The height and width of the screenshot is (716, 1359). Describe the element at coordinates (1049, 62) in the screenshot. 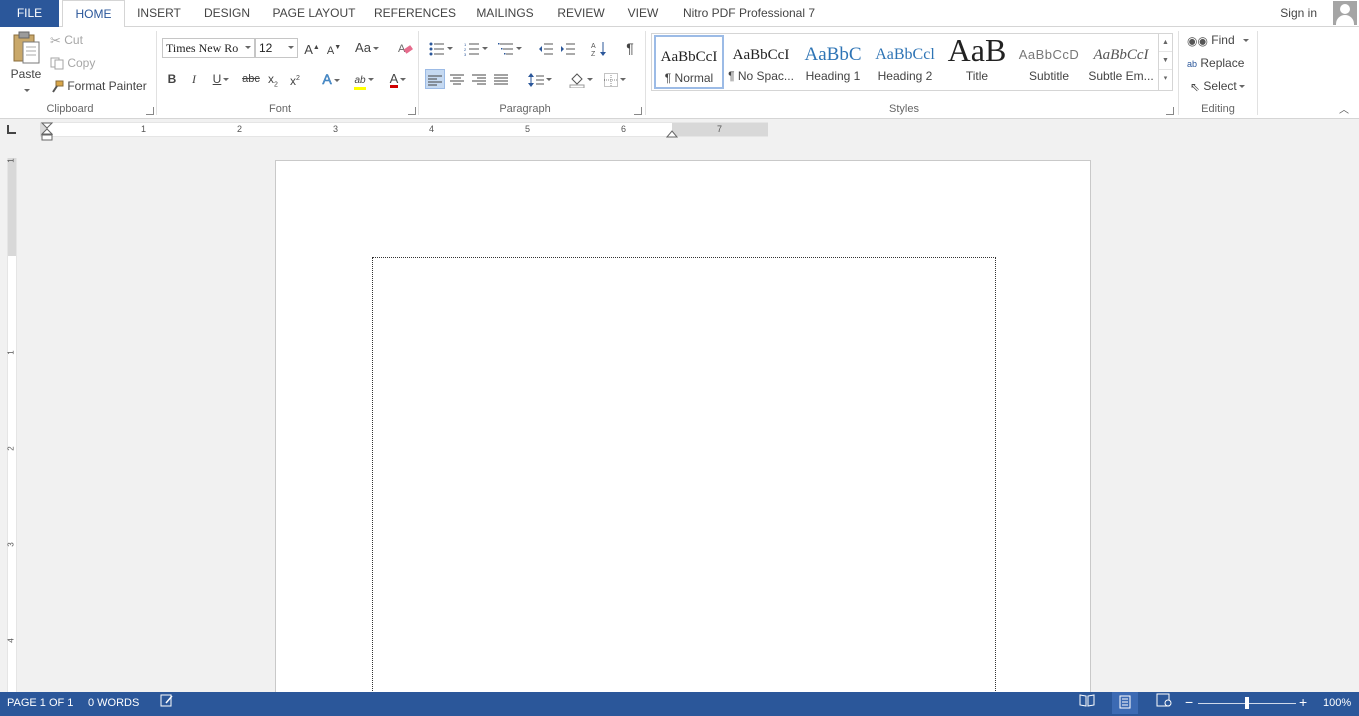

I see `style-subtitle: AaBbCcD Subtitle` at that location.